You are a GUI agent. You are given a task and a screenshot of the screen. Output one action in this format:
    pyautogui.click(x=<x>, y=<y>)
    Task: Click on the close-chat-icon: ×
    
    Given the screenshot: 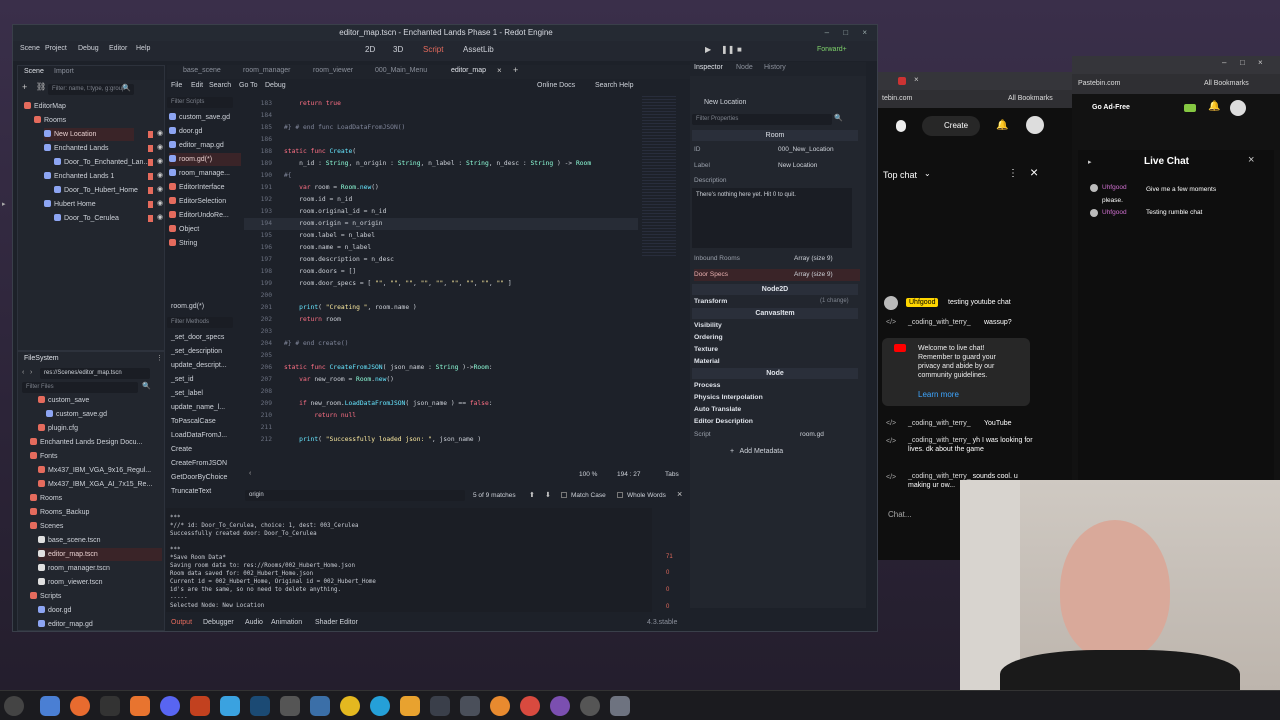 What is the action you would take?
    pyautogui.click(x=1034, y=172)
    